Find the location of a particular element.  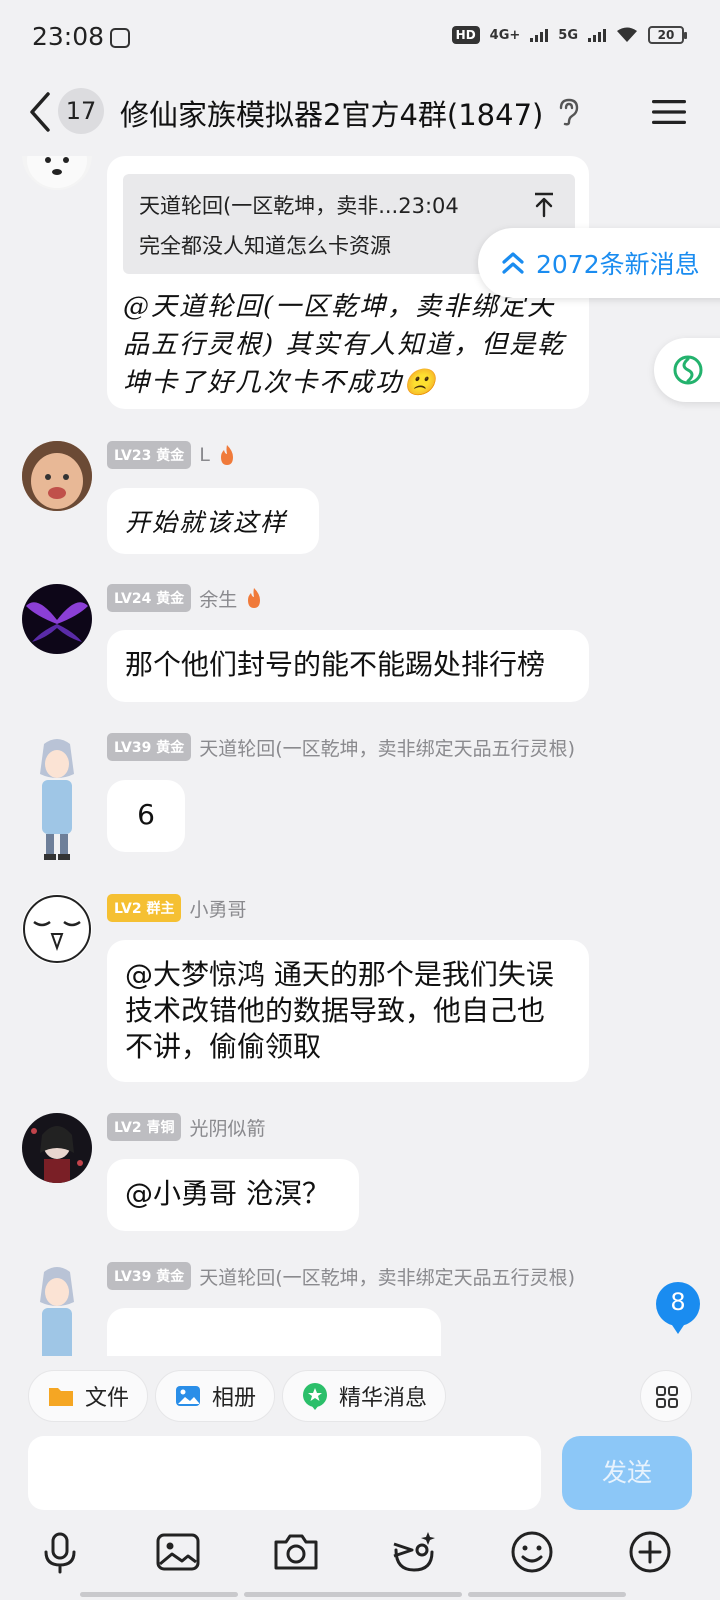

back-arrow-icon is located at coordinates (41, 112).